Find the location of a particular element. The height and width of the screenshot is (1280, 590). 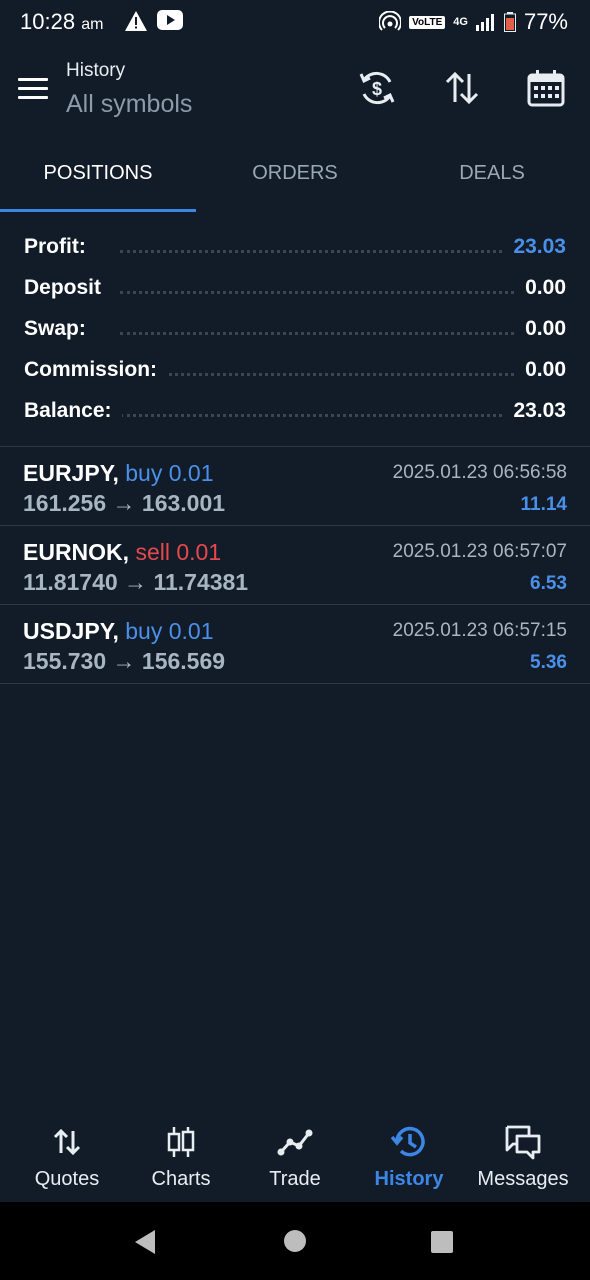

nav-trade: Trade is located at coordinates (295, 1151).